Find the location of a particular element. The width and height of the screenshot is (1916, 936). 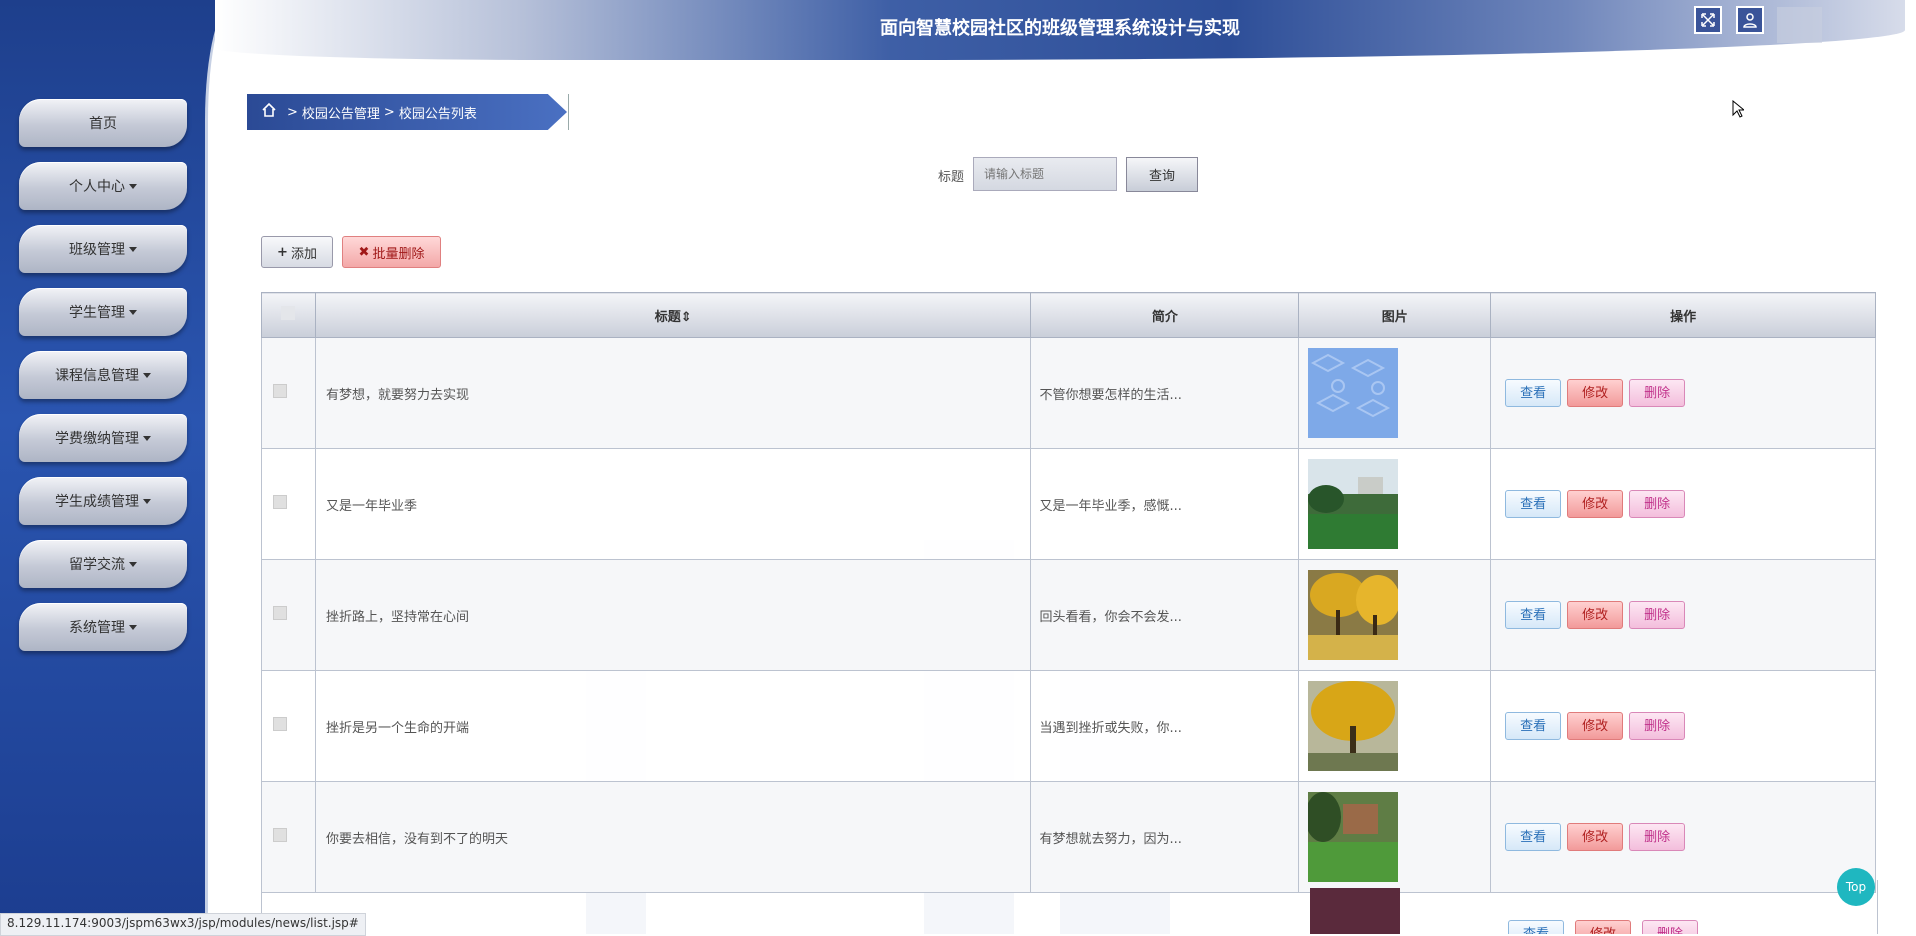

page-title: 面向智慧校园社区的班级管理系统设计与实现 is located at coordinates (1060, 28).